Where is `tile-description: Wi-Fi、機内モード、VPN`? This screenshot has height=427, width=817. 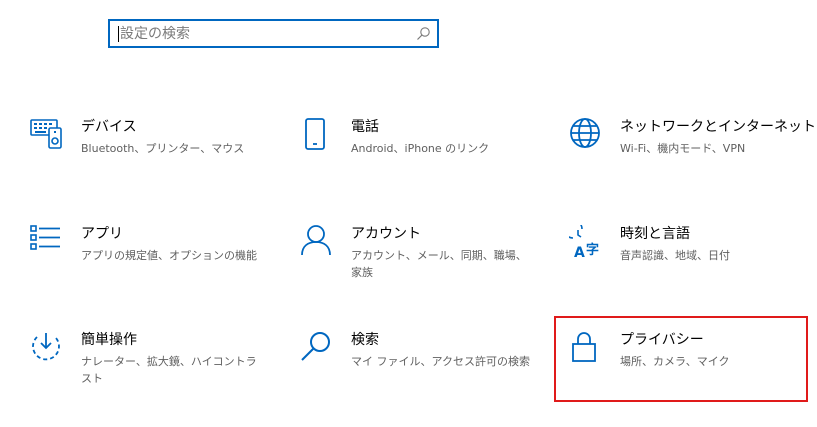
tile-description: Wi-Fi、機内モード、VPN is located at coordinates (683, 148).